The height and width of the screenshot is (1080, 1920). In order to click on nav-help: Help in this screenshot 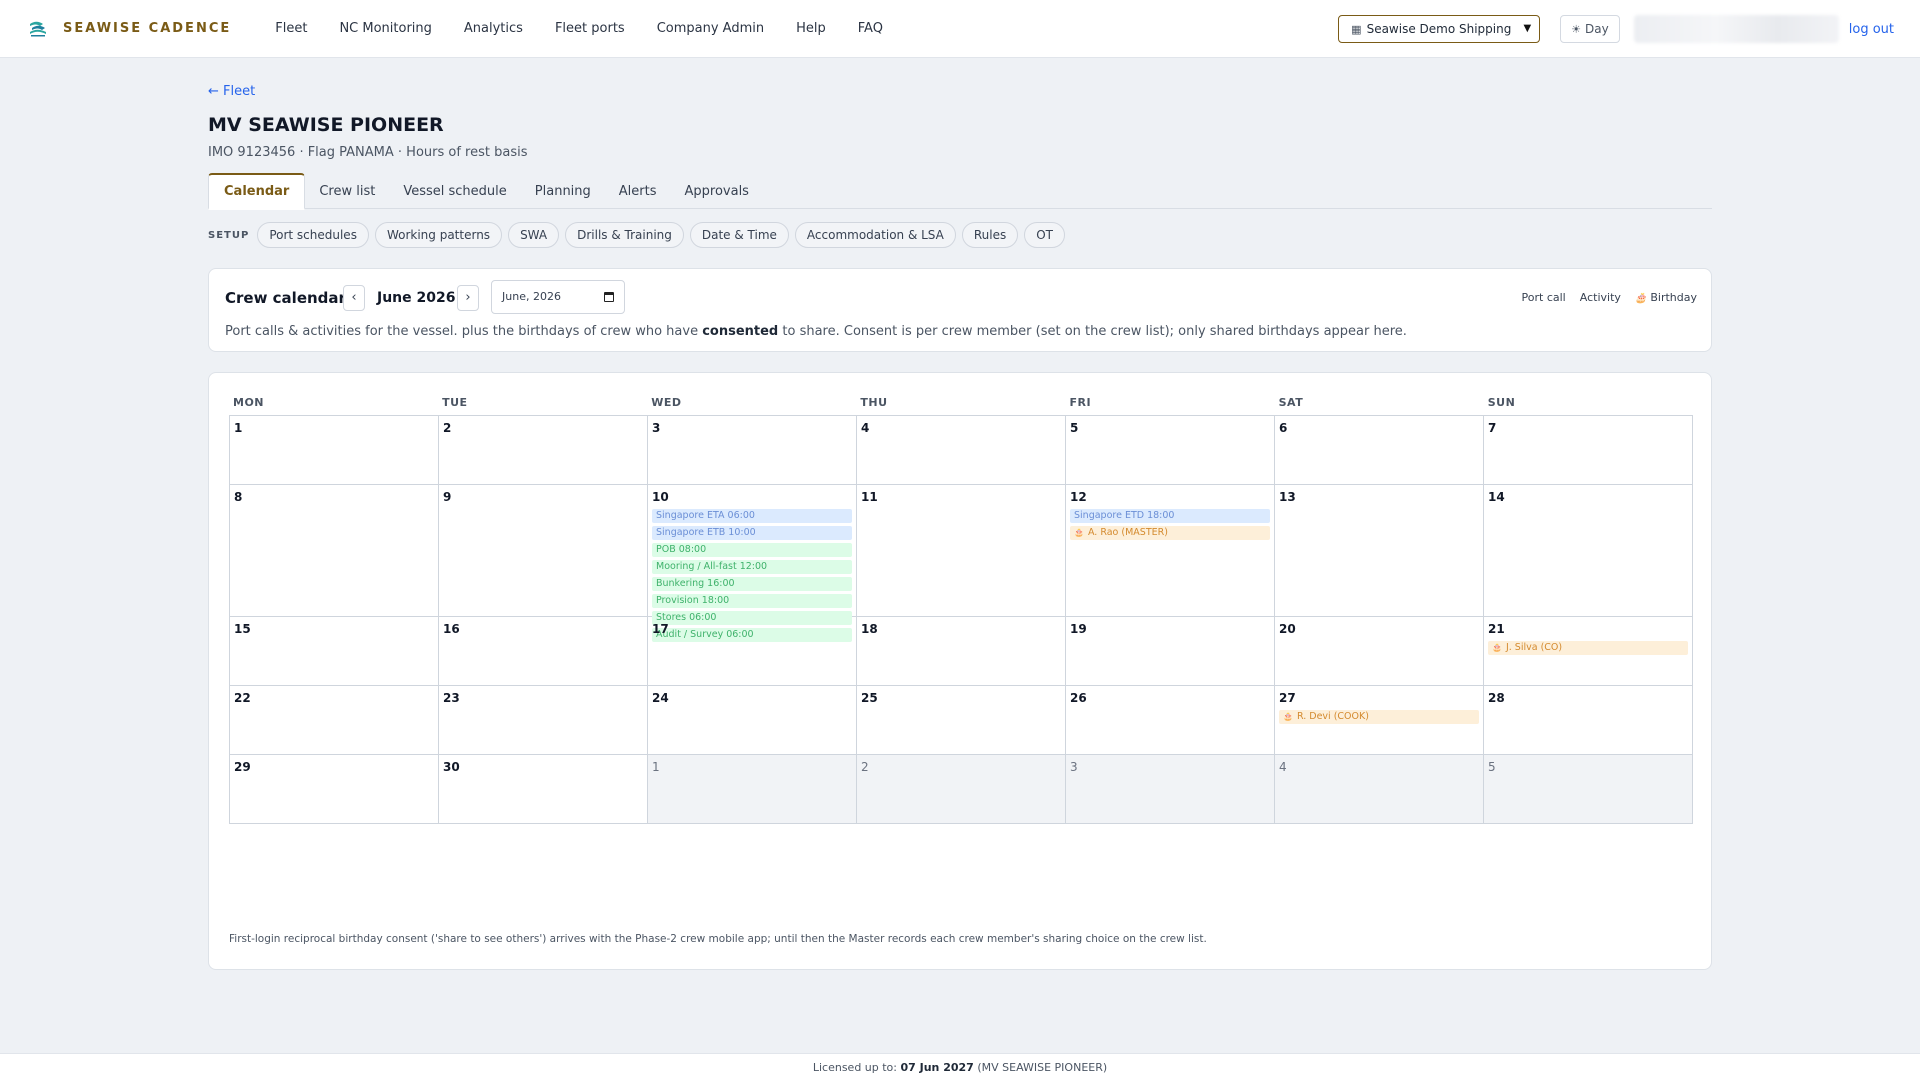, I will do `click(811, 28)`.